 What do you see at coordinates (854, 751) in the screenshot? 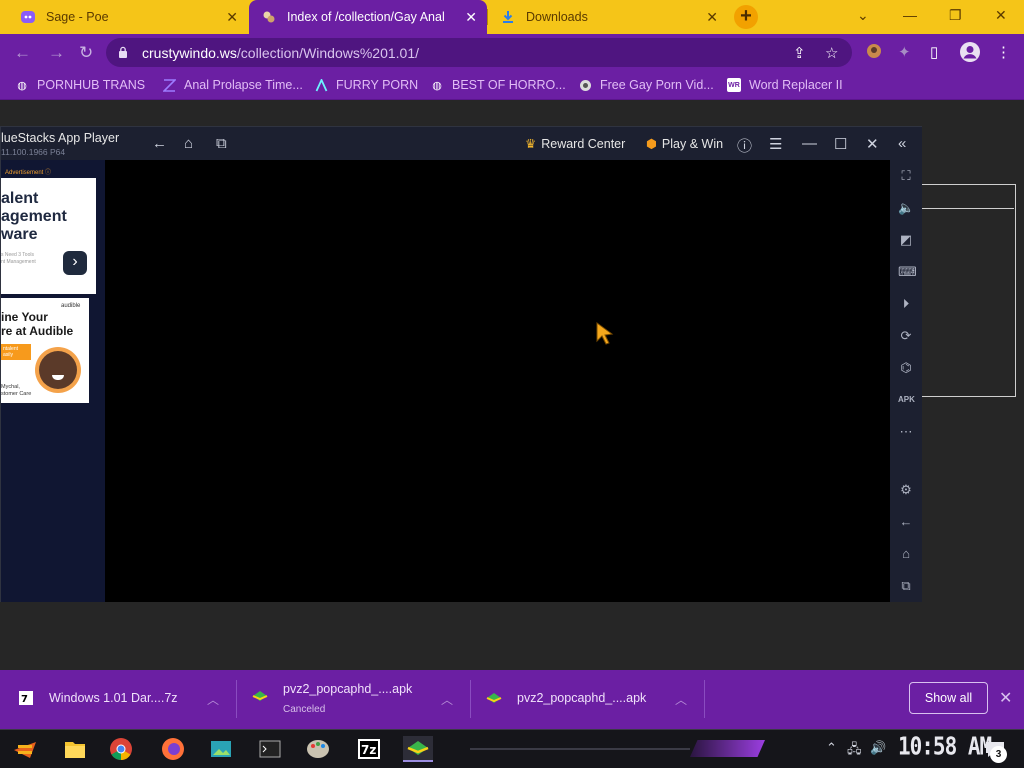
I see `network-icon: 🖧` at bounding box center [854, 751].